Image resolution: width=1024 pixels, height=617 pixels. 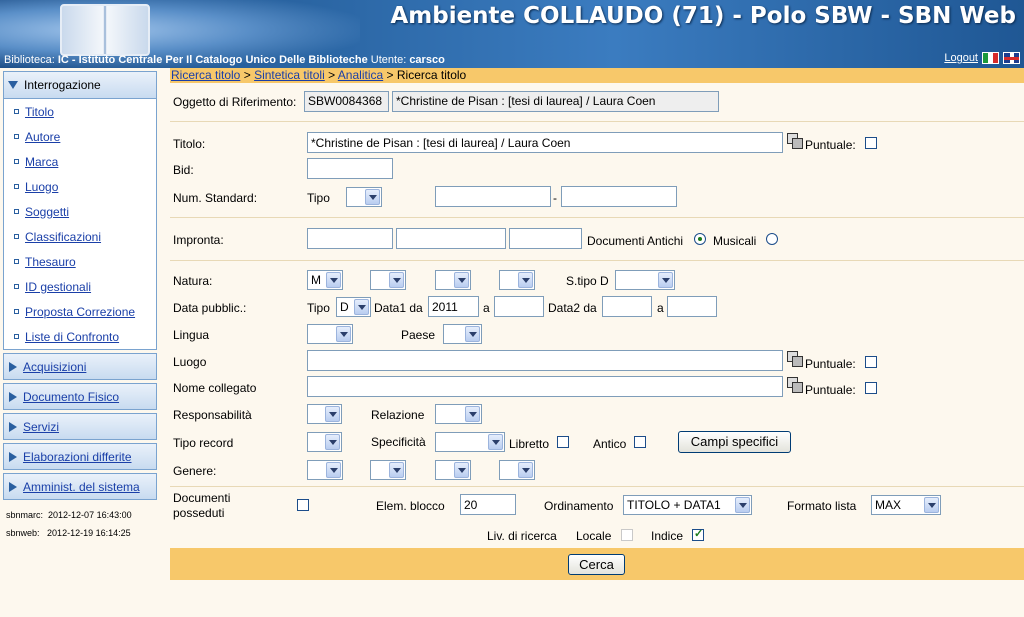 I want to click on sidebar-group-documento-fisico: Documento Fisico, so click(x=80, y=396).